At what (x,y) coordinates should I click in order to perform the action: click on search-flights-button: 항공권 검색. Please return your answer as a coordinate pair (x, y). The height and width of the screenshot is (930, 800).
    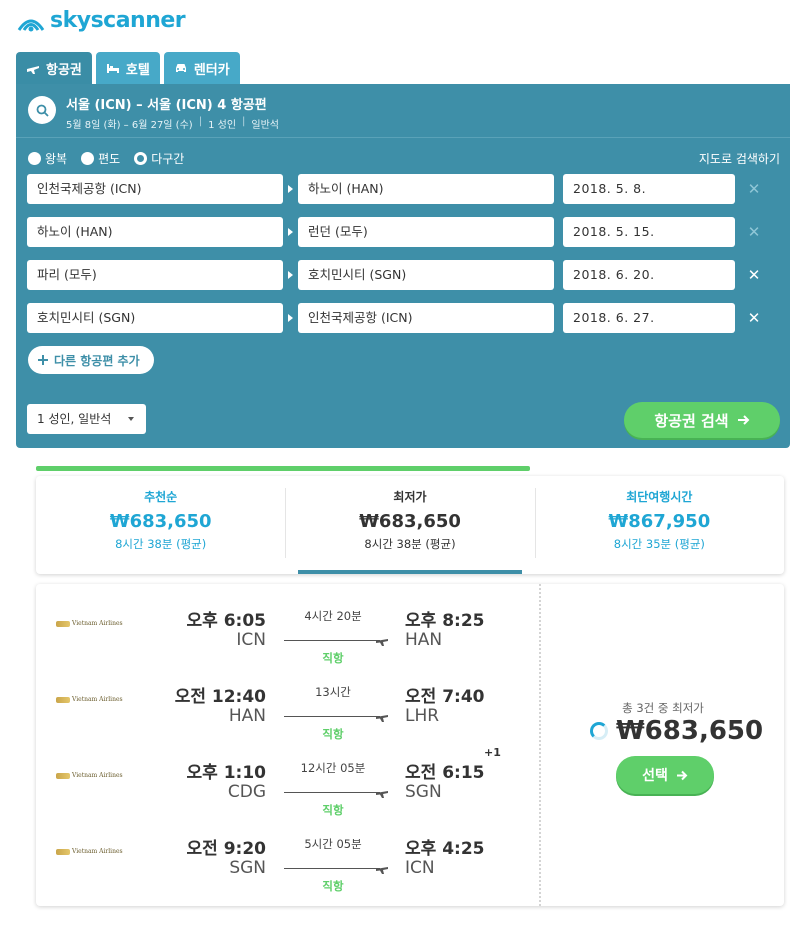
    Looking at the image, I should click on (702, 420).